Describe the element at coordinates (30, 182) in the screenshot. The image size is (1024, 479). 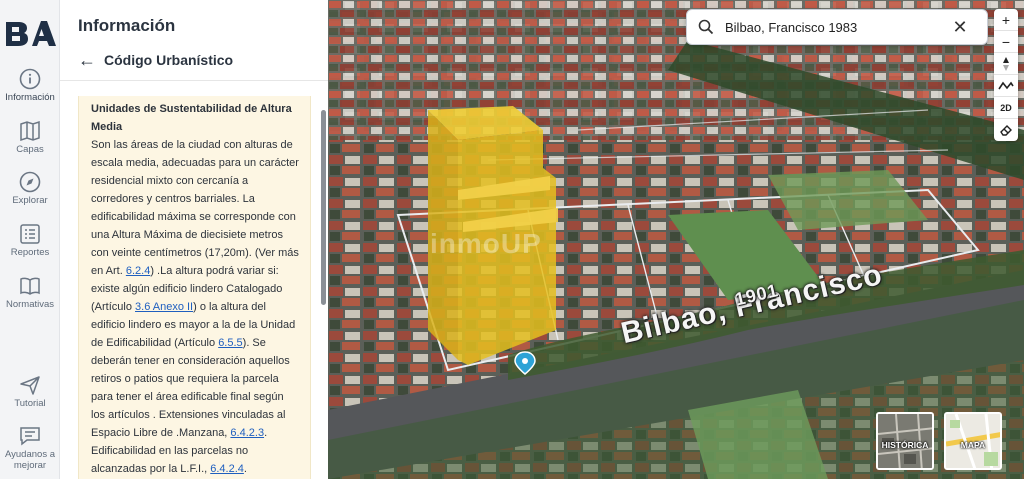
I see `compass-icon` at that location.